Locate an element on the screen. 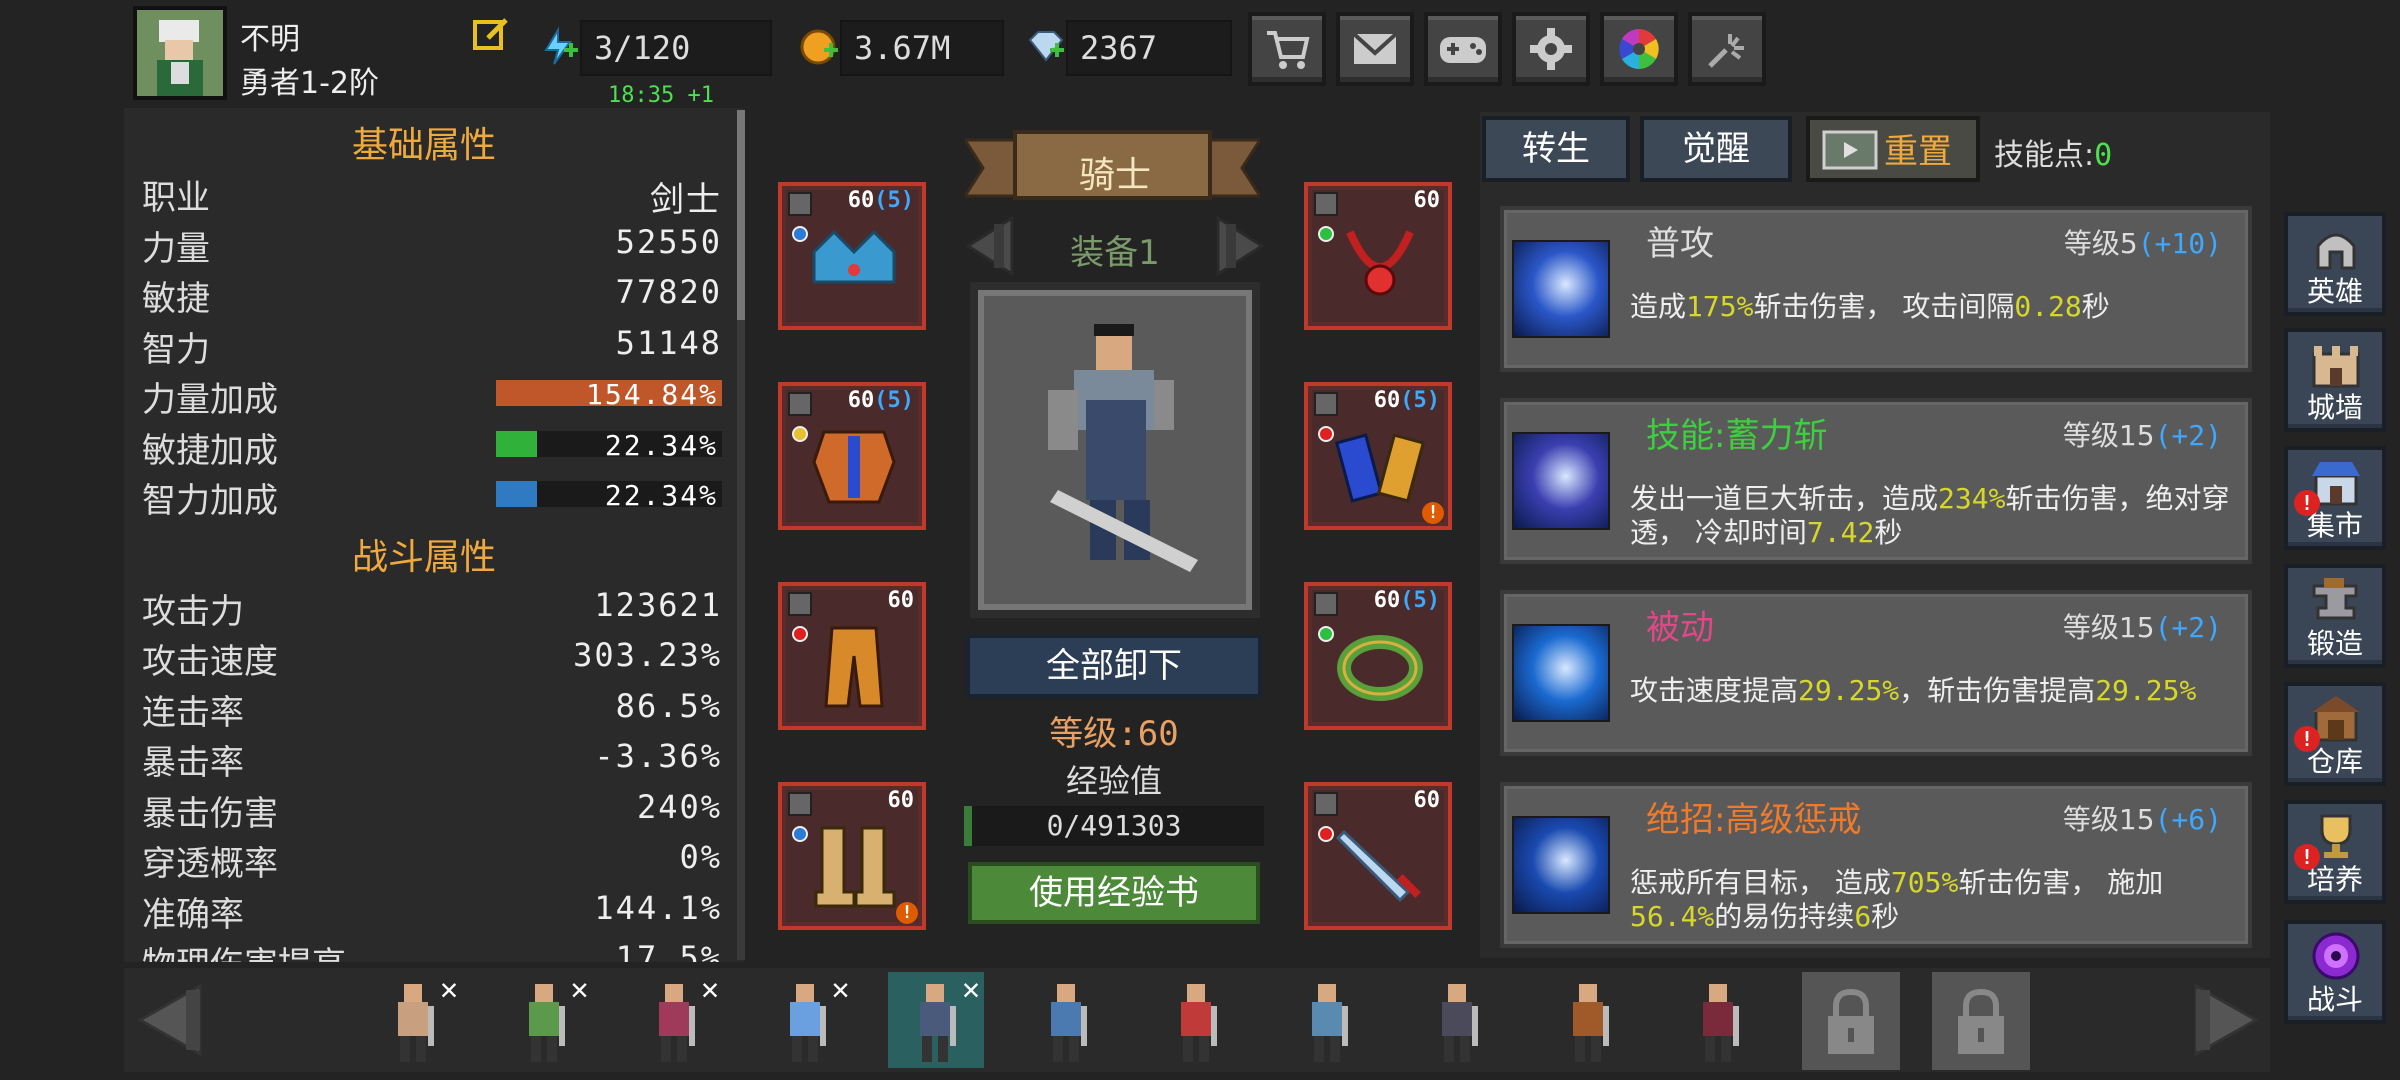  portal-icon is located at coordinates (2336, 956).